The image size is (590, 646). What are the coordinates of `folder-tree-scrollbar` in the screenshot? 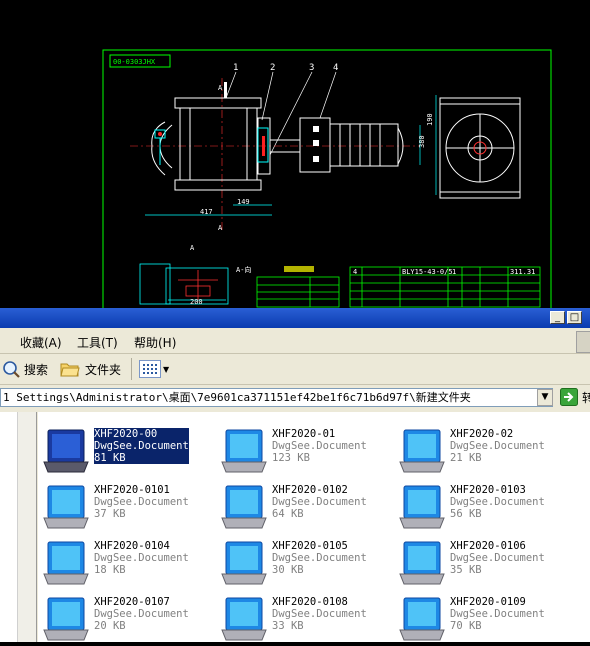 It's located at (26, 527).